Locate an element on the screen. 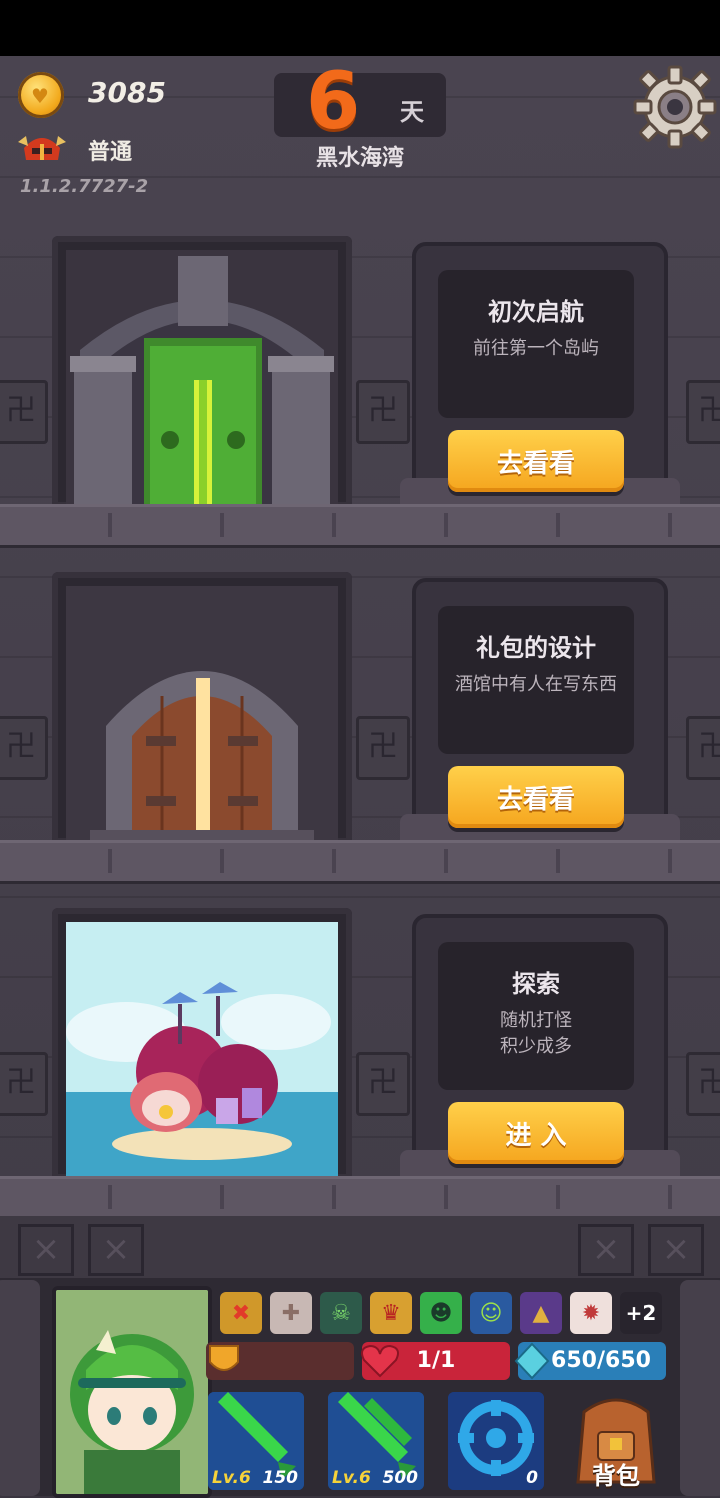 The width and height of the screenshot is (720, 1498). helmet-icon is located at coordinates (42, 148).